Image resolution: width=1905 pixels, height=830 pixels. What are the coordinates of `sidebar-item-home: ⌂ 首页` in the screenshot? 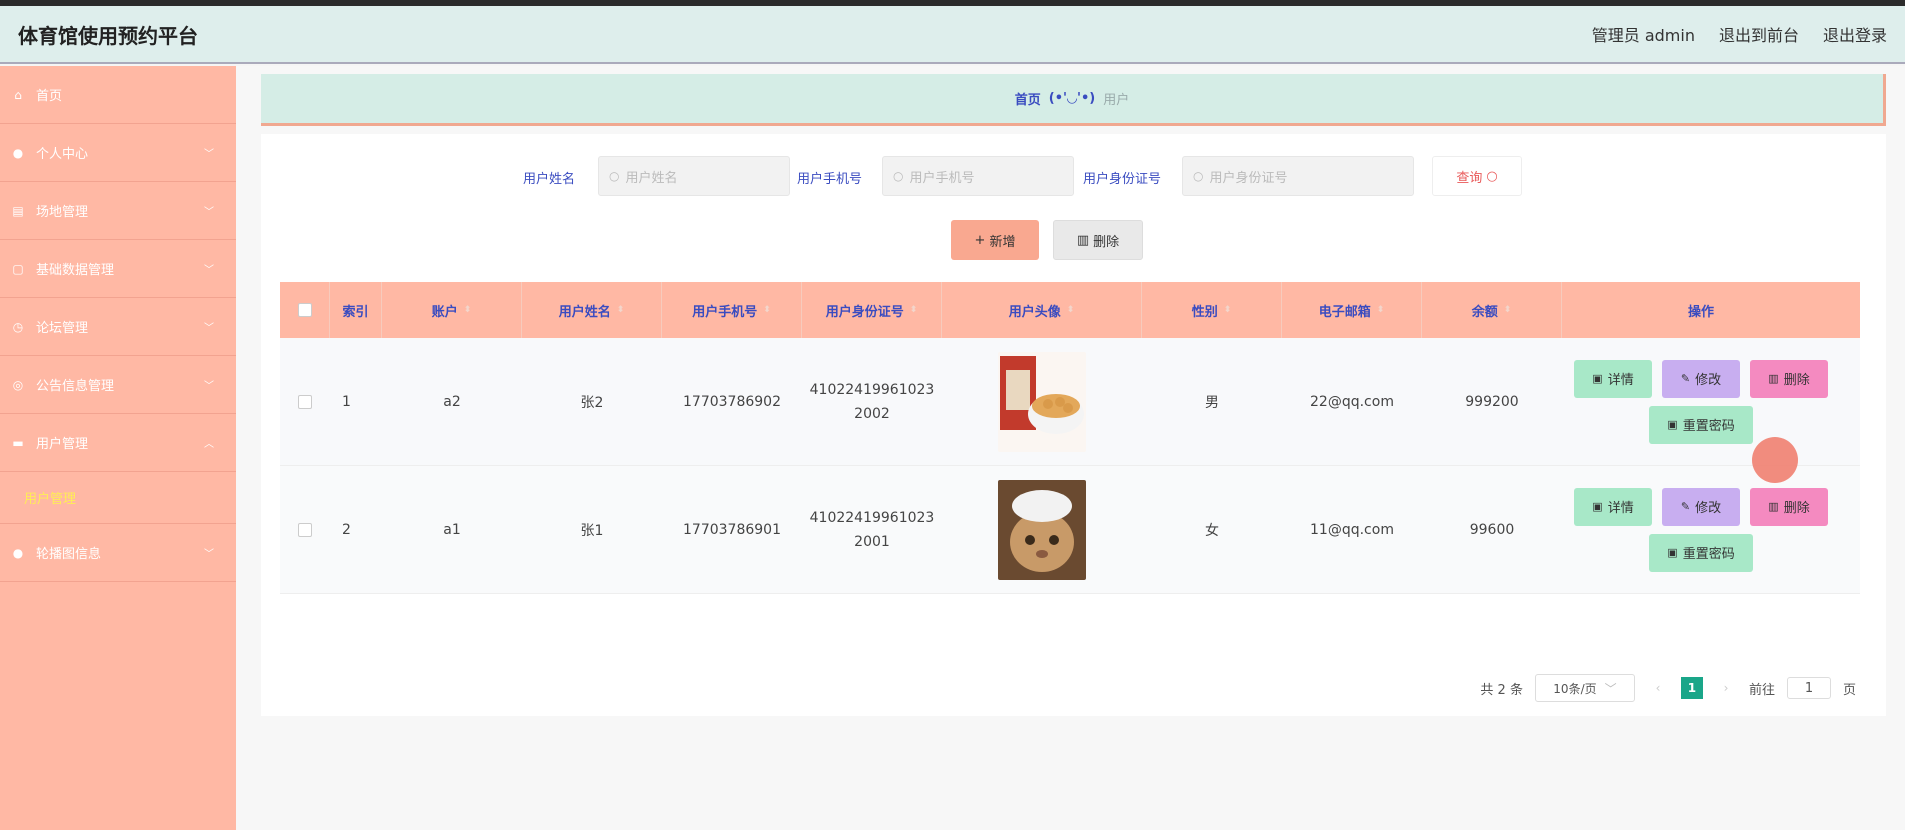 It's located at (118, 95).